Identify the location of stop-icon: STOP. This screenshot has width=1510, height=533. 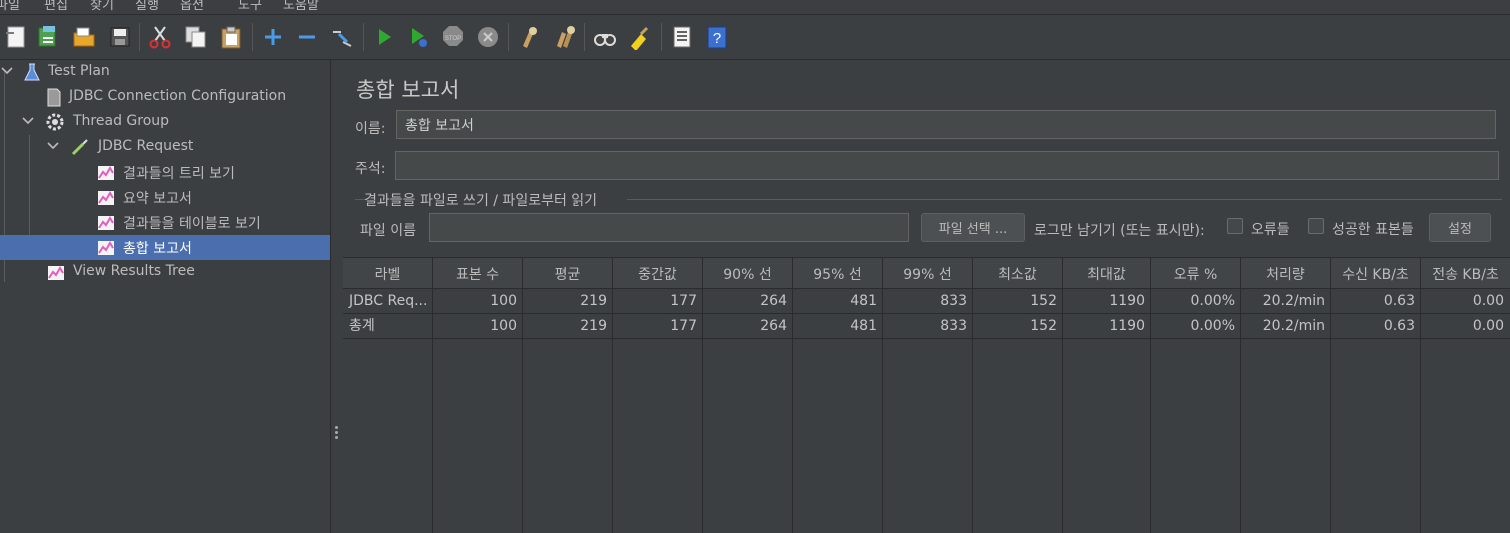
(453, 37).